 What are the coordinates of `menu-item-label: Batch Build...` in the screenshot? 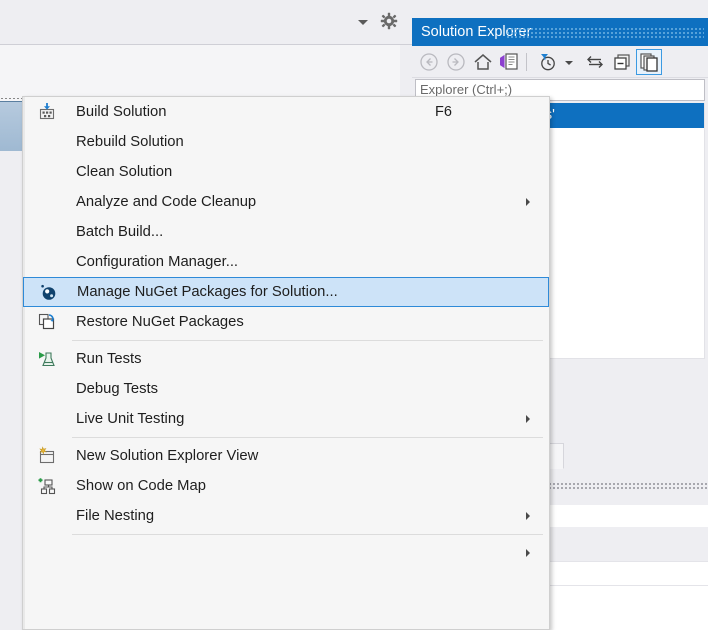 It's located at (120, 232).